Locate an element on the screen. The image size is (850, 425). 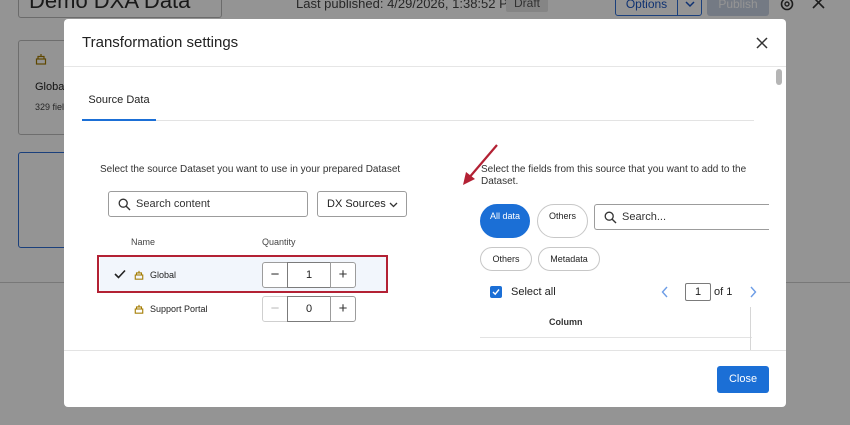
close-button: Close is located at coordinates (743, 379).